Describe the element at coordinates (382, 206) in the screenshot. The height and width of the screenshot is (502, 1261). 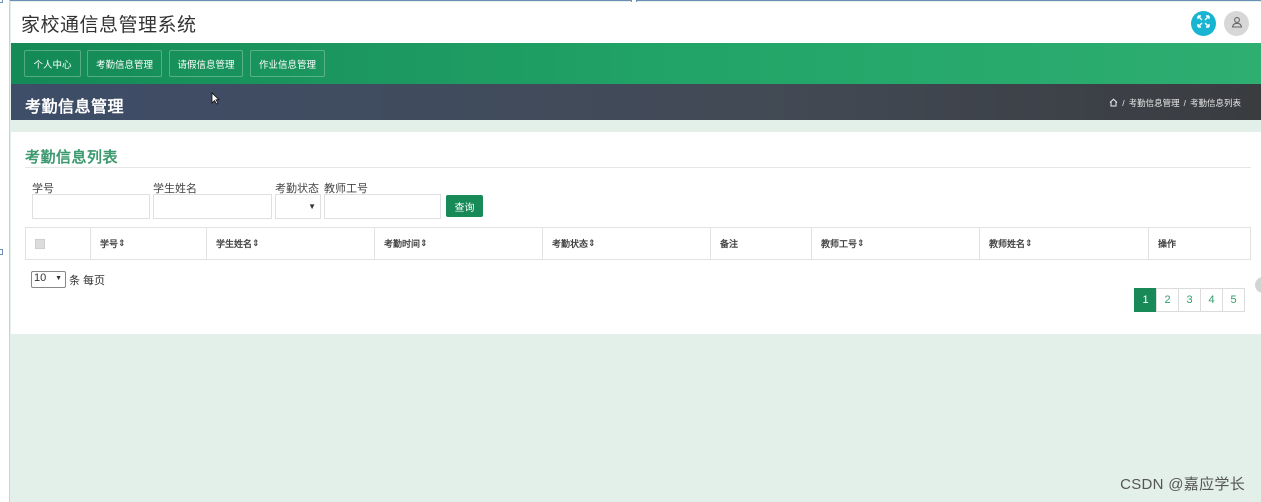
I see `teacher-id-input` at that location.